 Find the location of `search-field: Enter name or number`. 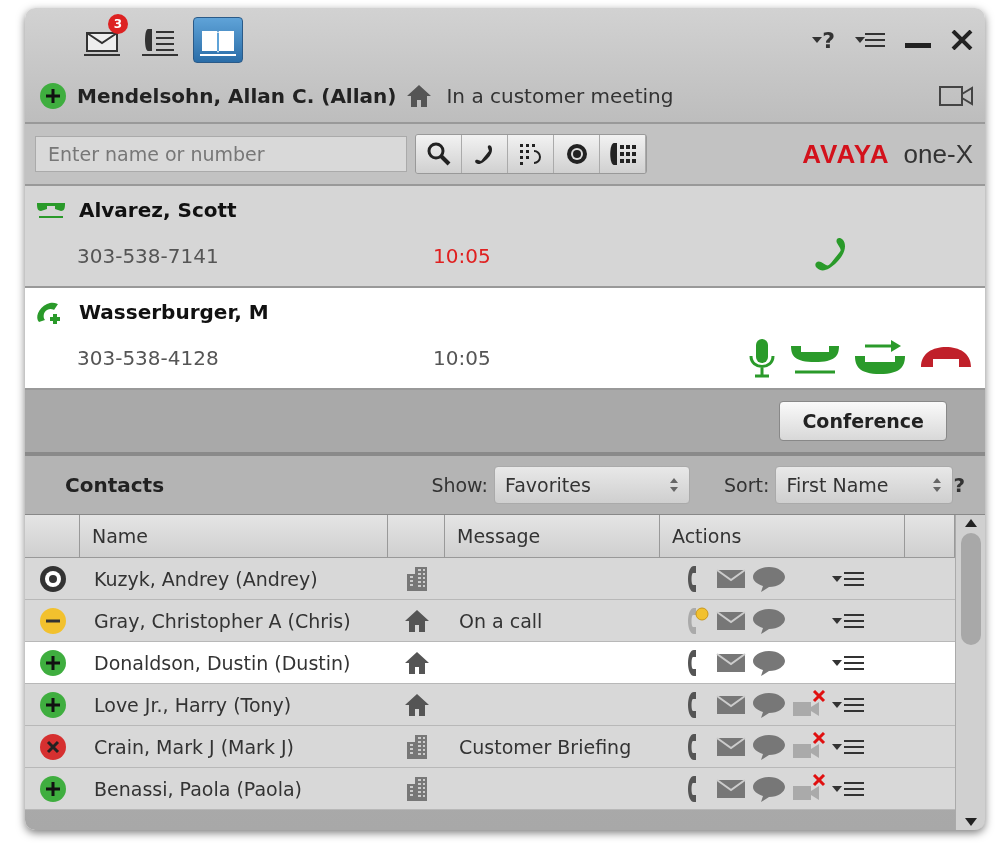

search-field: Enter name or number is located at coordinates (221, 154).